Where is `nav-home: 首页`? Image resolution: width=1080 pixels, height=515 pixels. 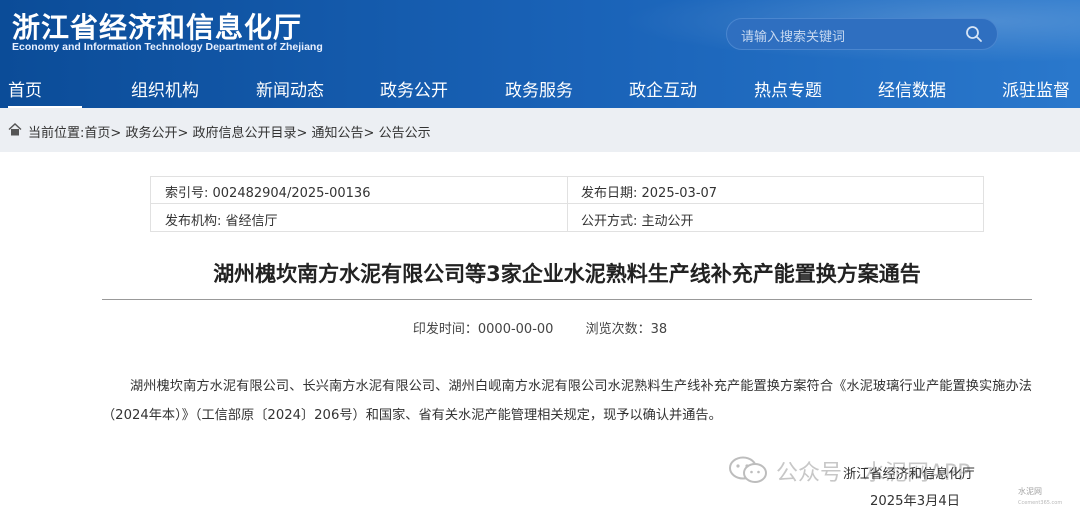 nav-home: 首页 is located at coordinates (45, 92).